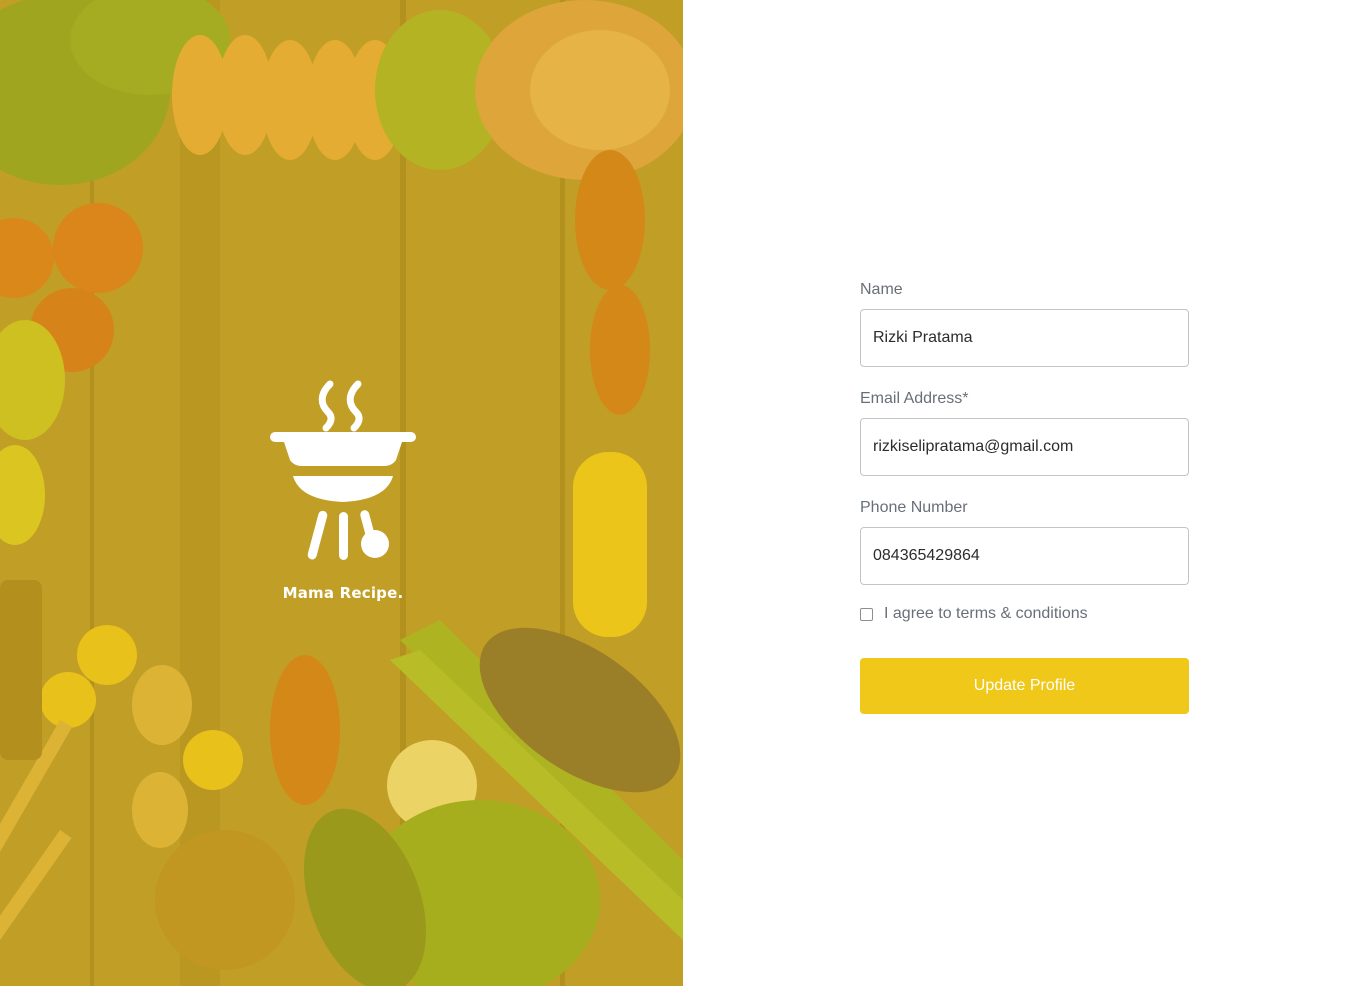 The height and width of the screenshot is (986, 1366). I want to click on update-profile-button: Update Profile, so click(1024, 686).